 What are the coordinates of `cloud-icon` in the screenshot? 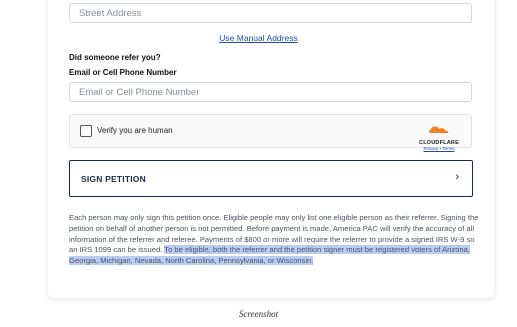 It's located at (439, 129).